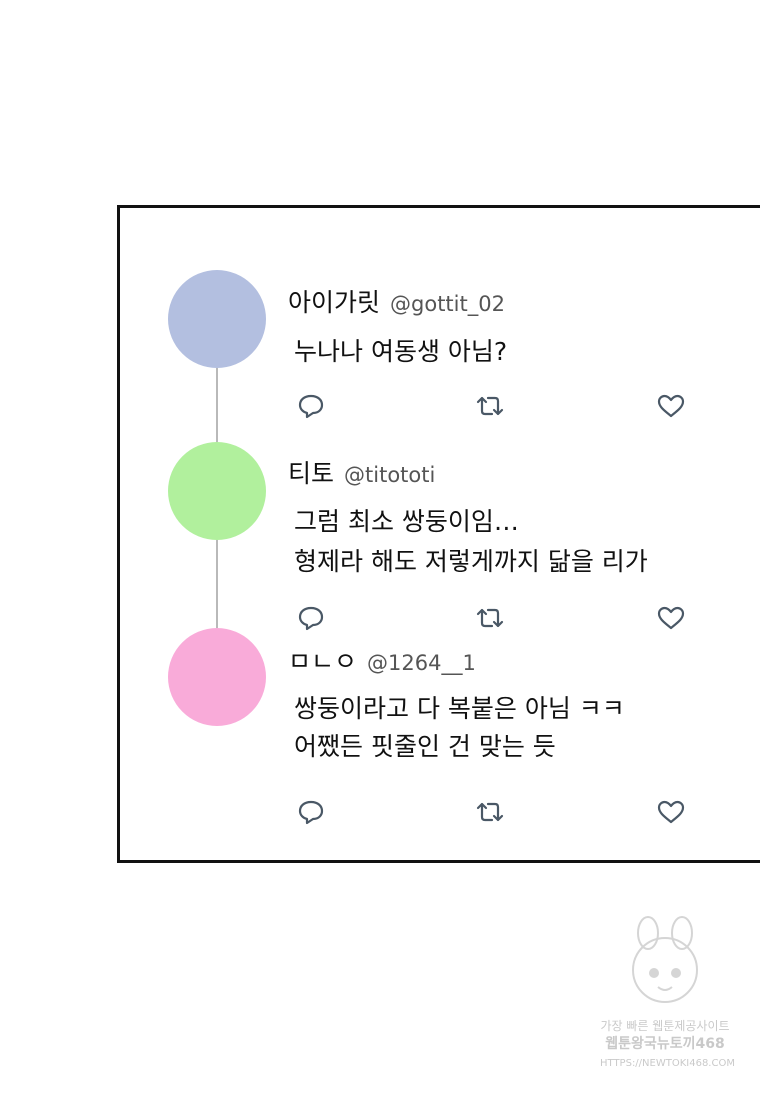  I want to click on post-header: ㅁㄴㅇ @1264__1, so click(382, 660).